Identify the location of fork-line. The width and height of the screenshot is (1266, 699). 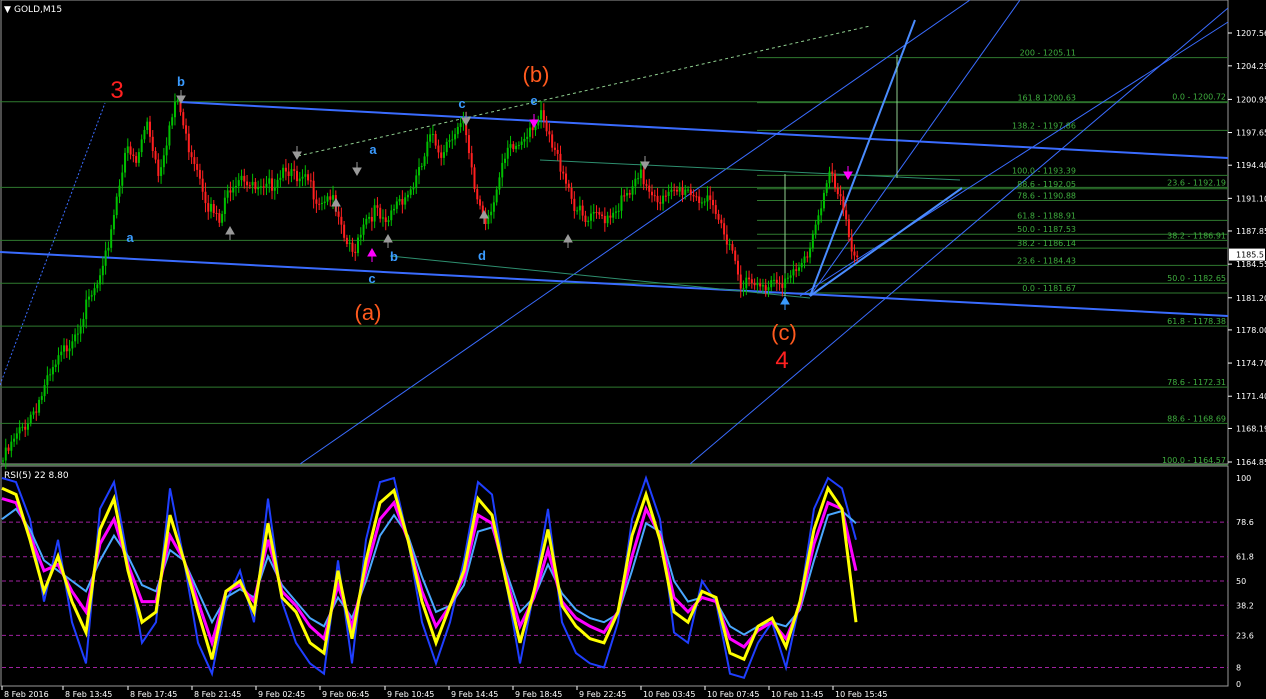
(862, 158).